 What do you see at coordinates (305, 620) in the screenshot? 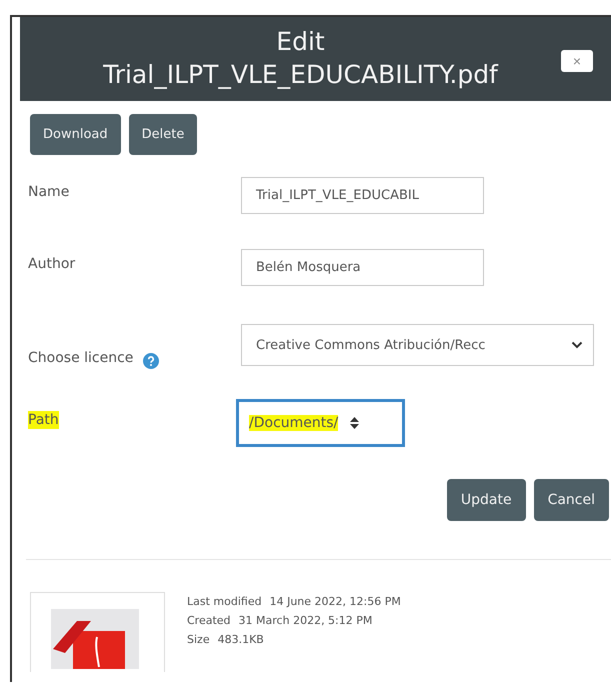
I see `info-value: 31 March 2022, 5:12 PM` at bounding box center [305, 620].